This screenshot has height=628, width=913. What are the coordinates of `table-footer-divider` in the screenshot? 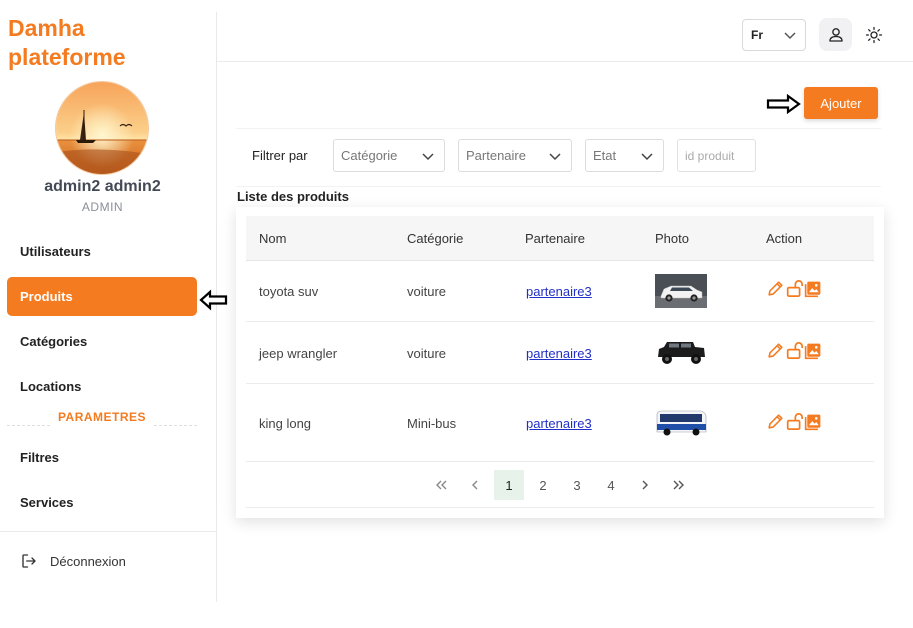 It's located at (560, 507).